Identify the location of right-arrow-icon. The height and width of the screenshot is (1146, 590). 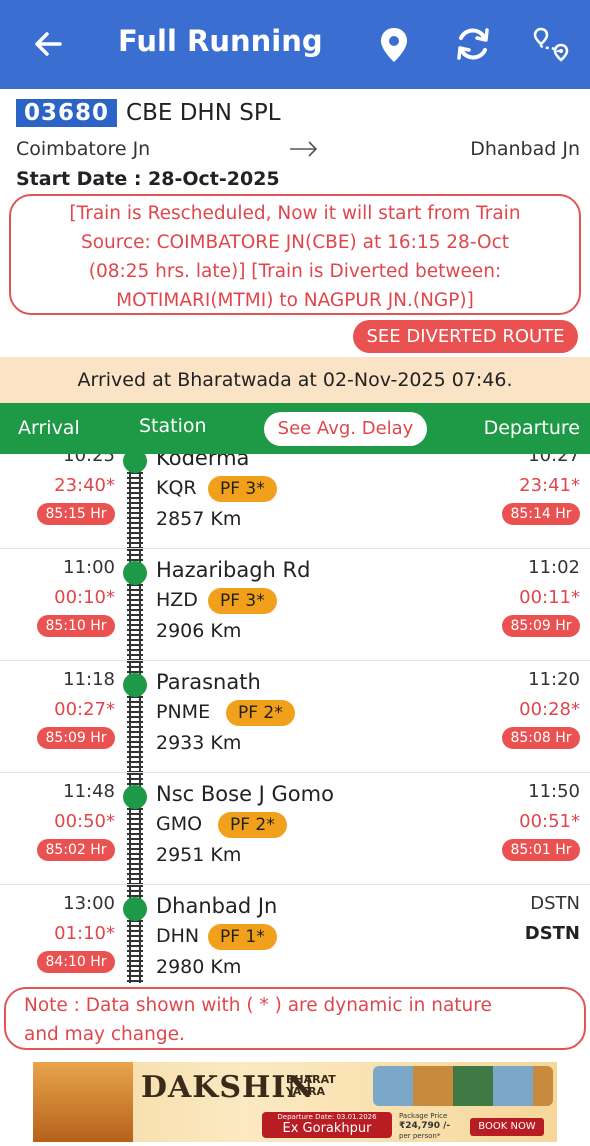
(304, 149).